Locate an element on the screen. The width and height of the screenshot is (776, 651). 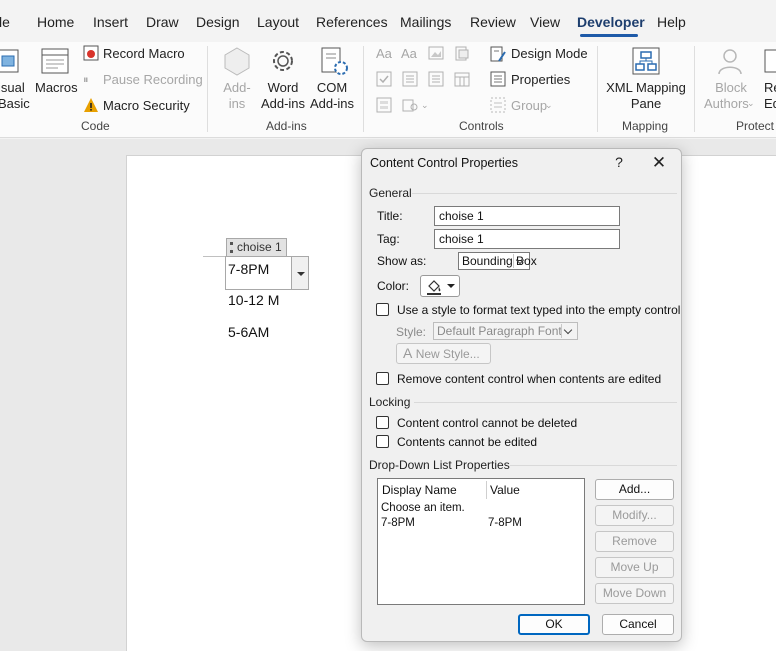
section-general: General is located at coordinates (390, 193).